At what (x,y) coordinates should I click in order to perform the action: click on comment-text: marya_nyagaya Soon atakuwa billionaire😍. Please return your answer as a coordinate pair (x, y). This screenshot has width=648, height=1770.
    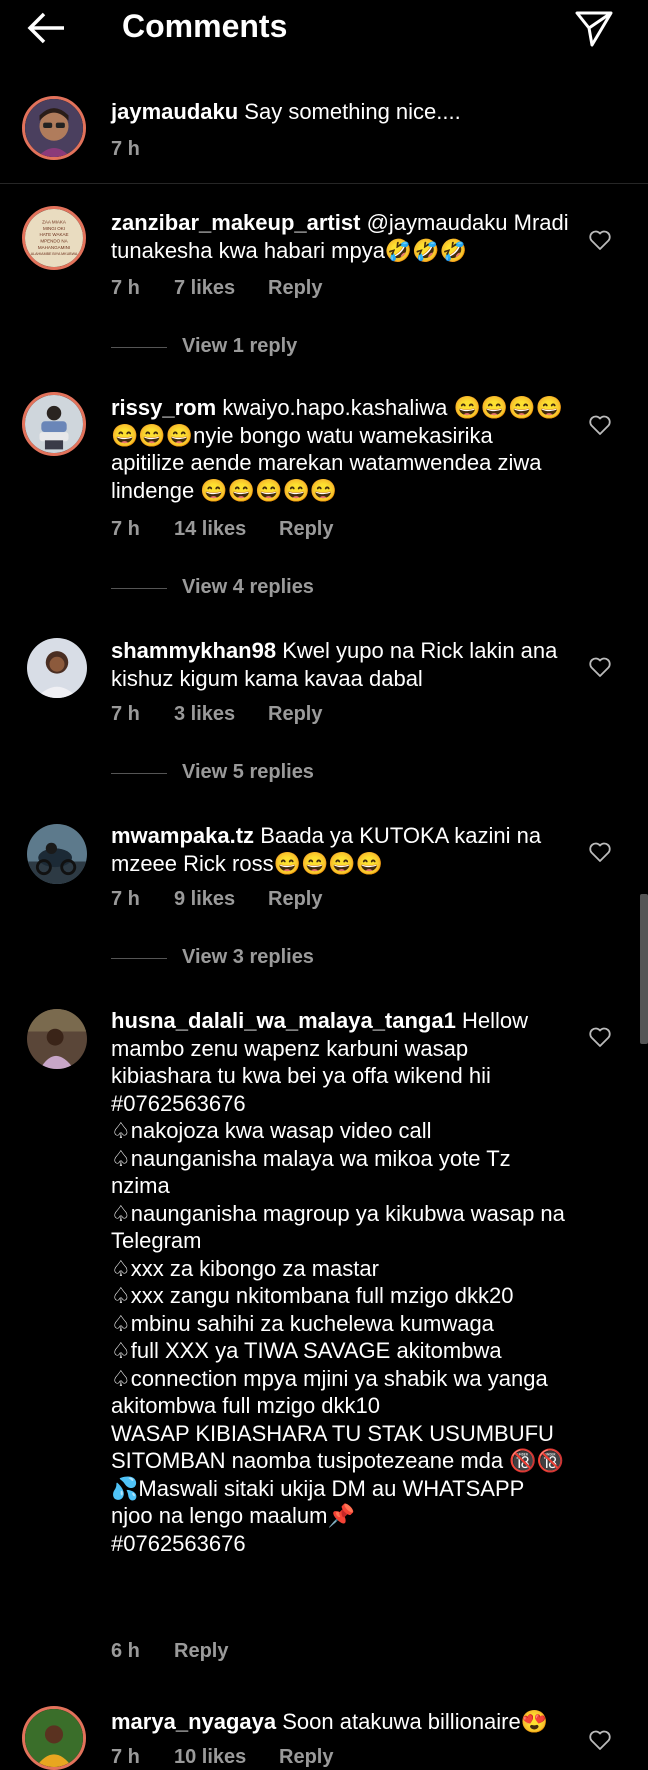
    Looking at the image, I should click on (341, 1722).